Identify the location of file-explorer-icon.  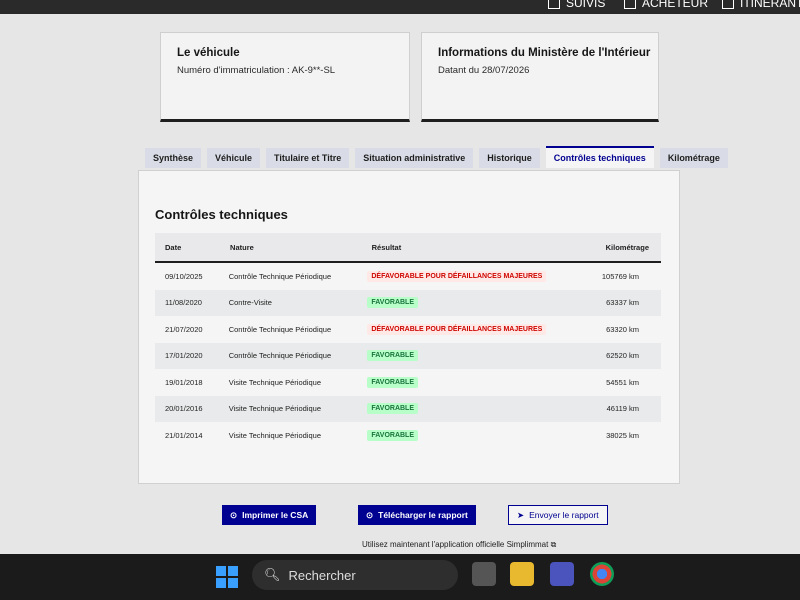
(522, 574).